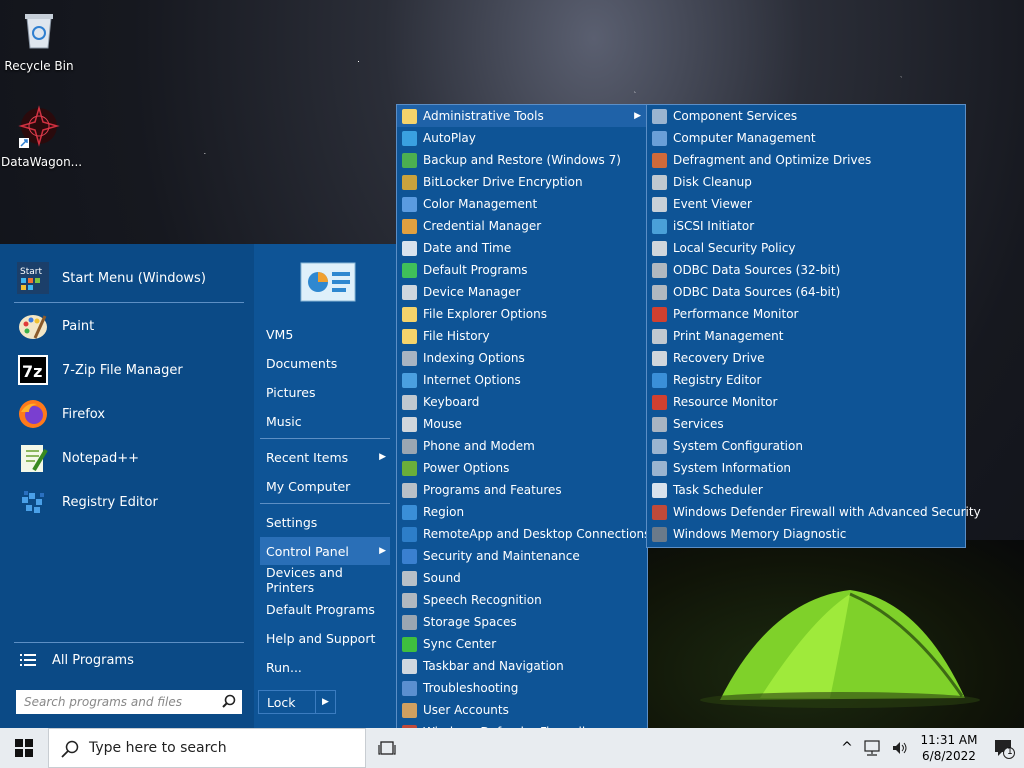  I want to click on right-item-control-panel: Control Panel ▶, so click(325, 551).